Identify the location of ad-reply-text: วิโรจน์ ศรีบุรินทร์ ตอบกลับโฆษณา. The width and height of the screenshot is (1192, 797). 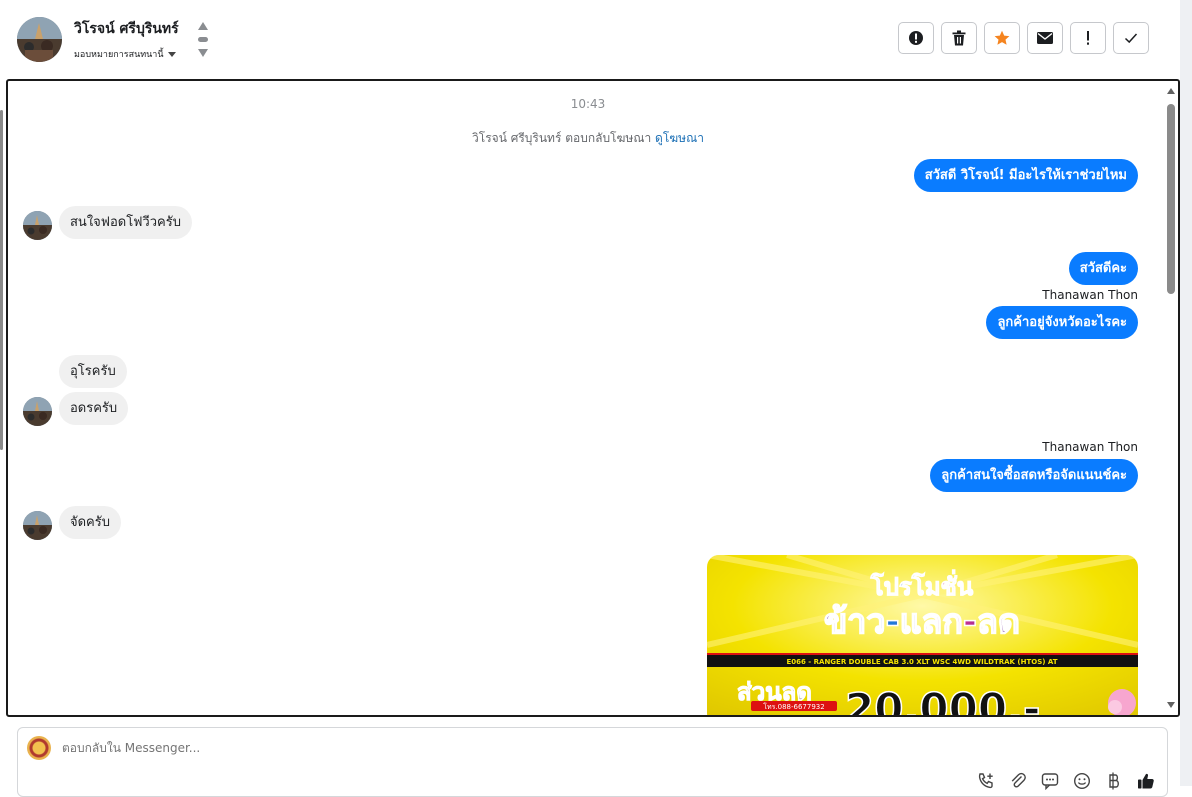
(562, 138).